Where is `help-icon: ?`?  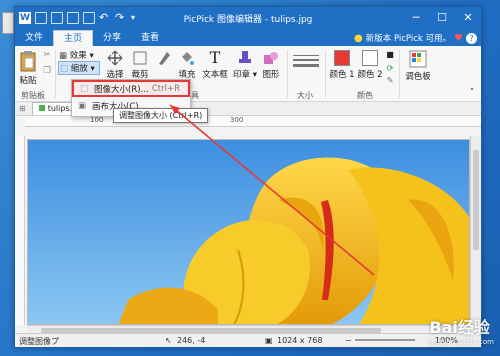
help-icon: ? is located at coordinates (471, 38).